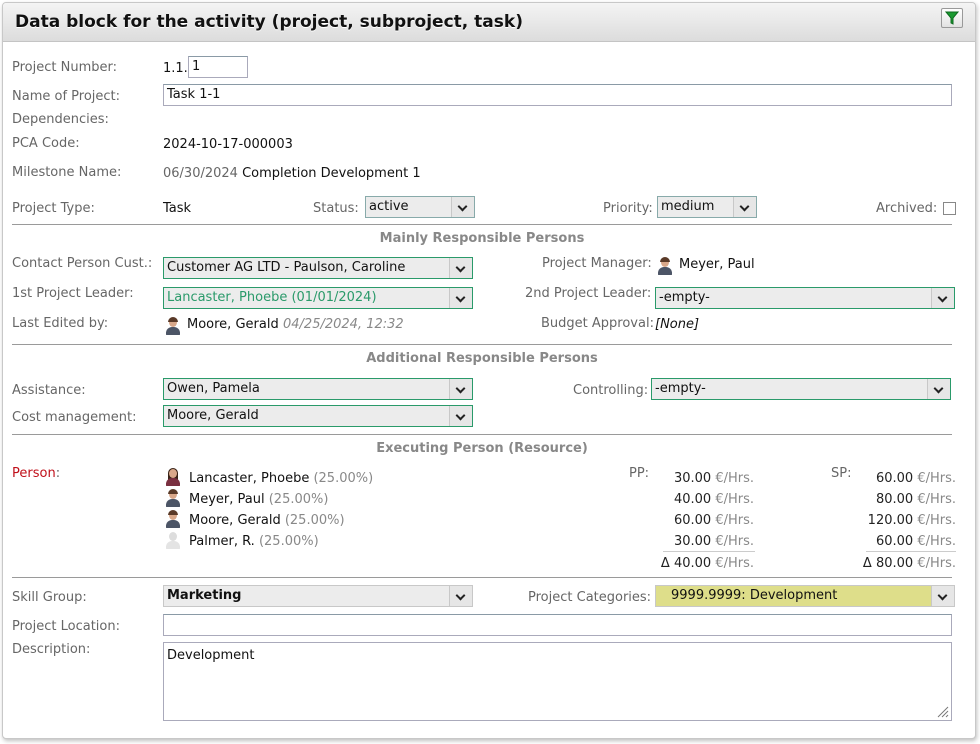 Image resolution: width=980 pixels, height=744 pixels. What do you see at coordinates (73, 293) in the screenshot?
I see `first-leader-label: 1st Project Leader:` at bounding box center [73, 293].